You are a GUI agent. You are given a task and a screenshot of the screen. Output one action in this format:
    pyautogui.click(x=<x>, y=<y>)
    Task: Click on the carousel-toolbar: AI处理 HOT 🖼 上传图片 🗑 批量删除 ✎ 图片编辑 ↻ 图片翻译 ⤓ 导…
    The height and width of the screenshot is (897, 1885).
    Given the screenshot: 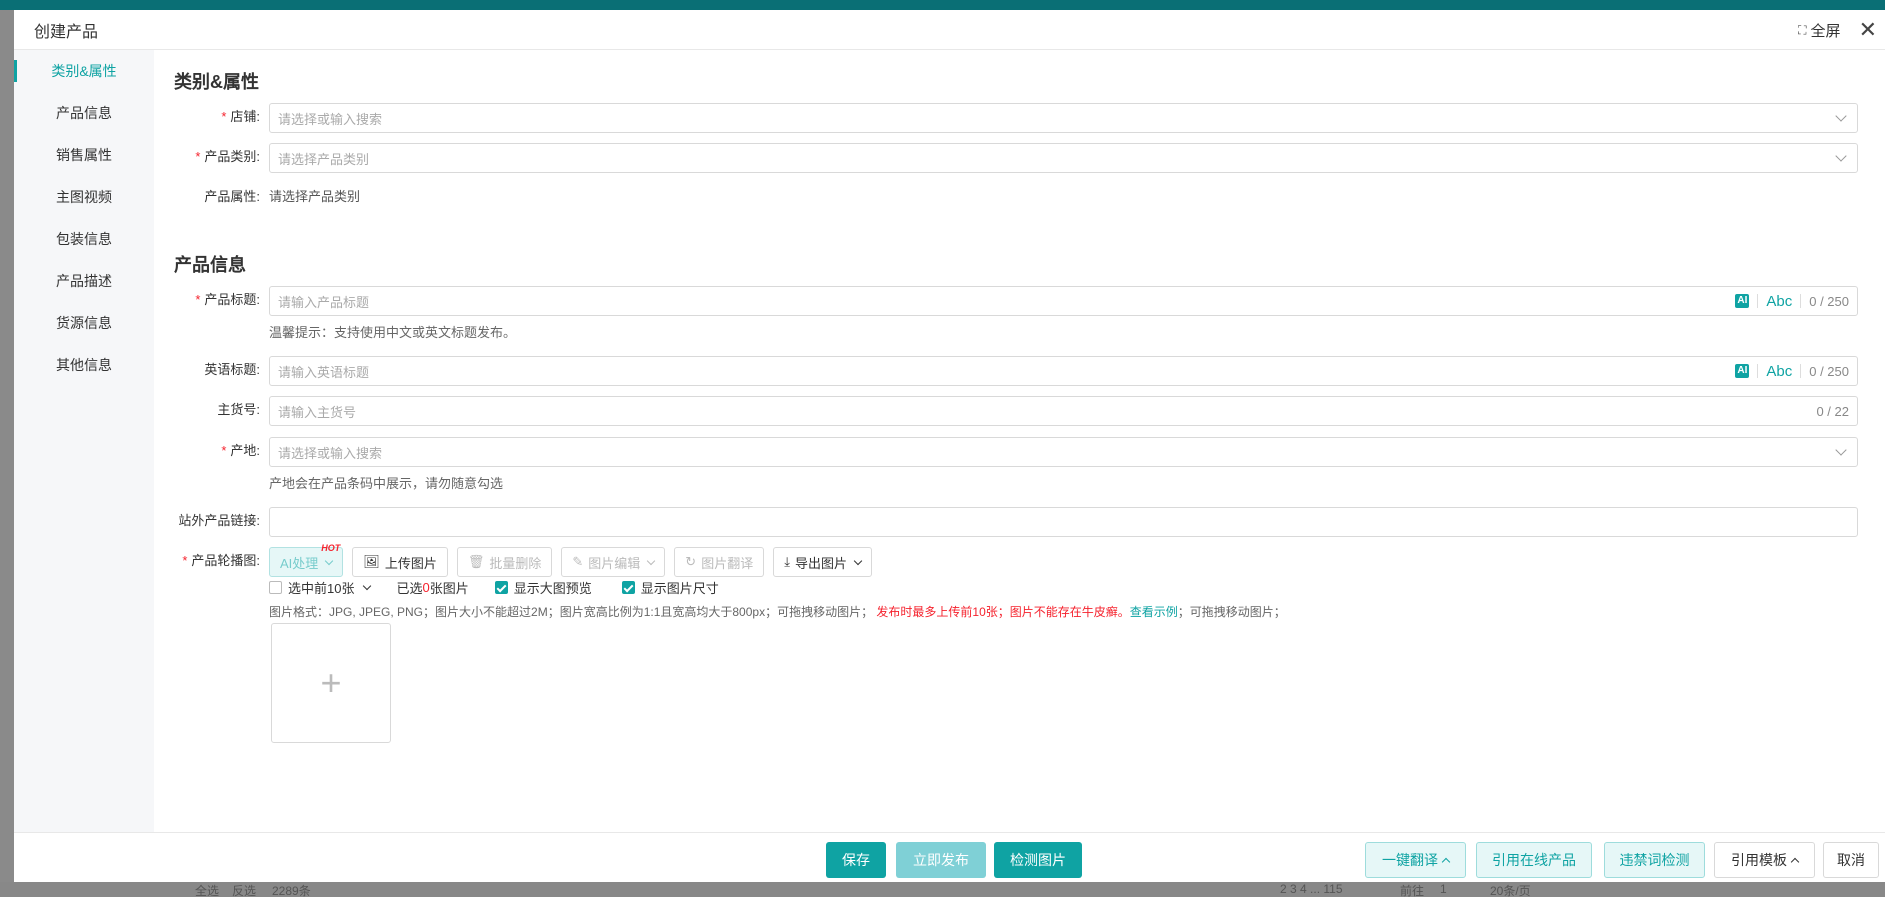 What is the action you would take?
    pyautogui.click(x=570, y=560)
    